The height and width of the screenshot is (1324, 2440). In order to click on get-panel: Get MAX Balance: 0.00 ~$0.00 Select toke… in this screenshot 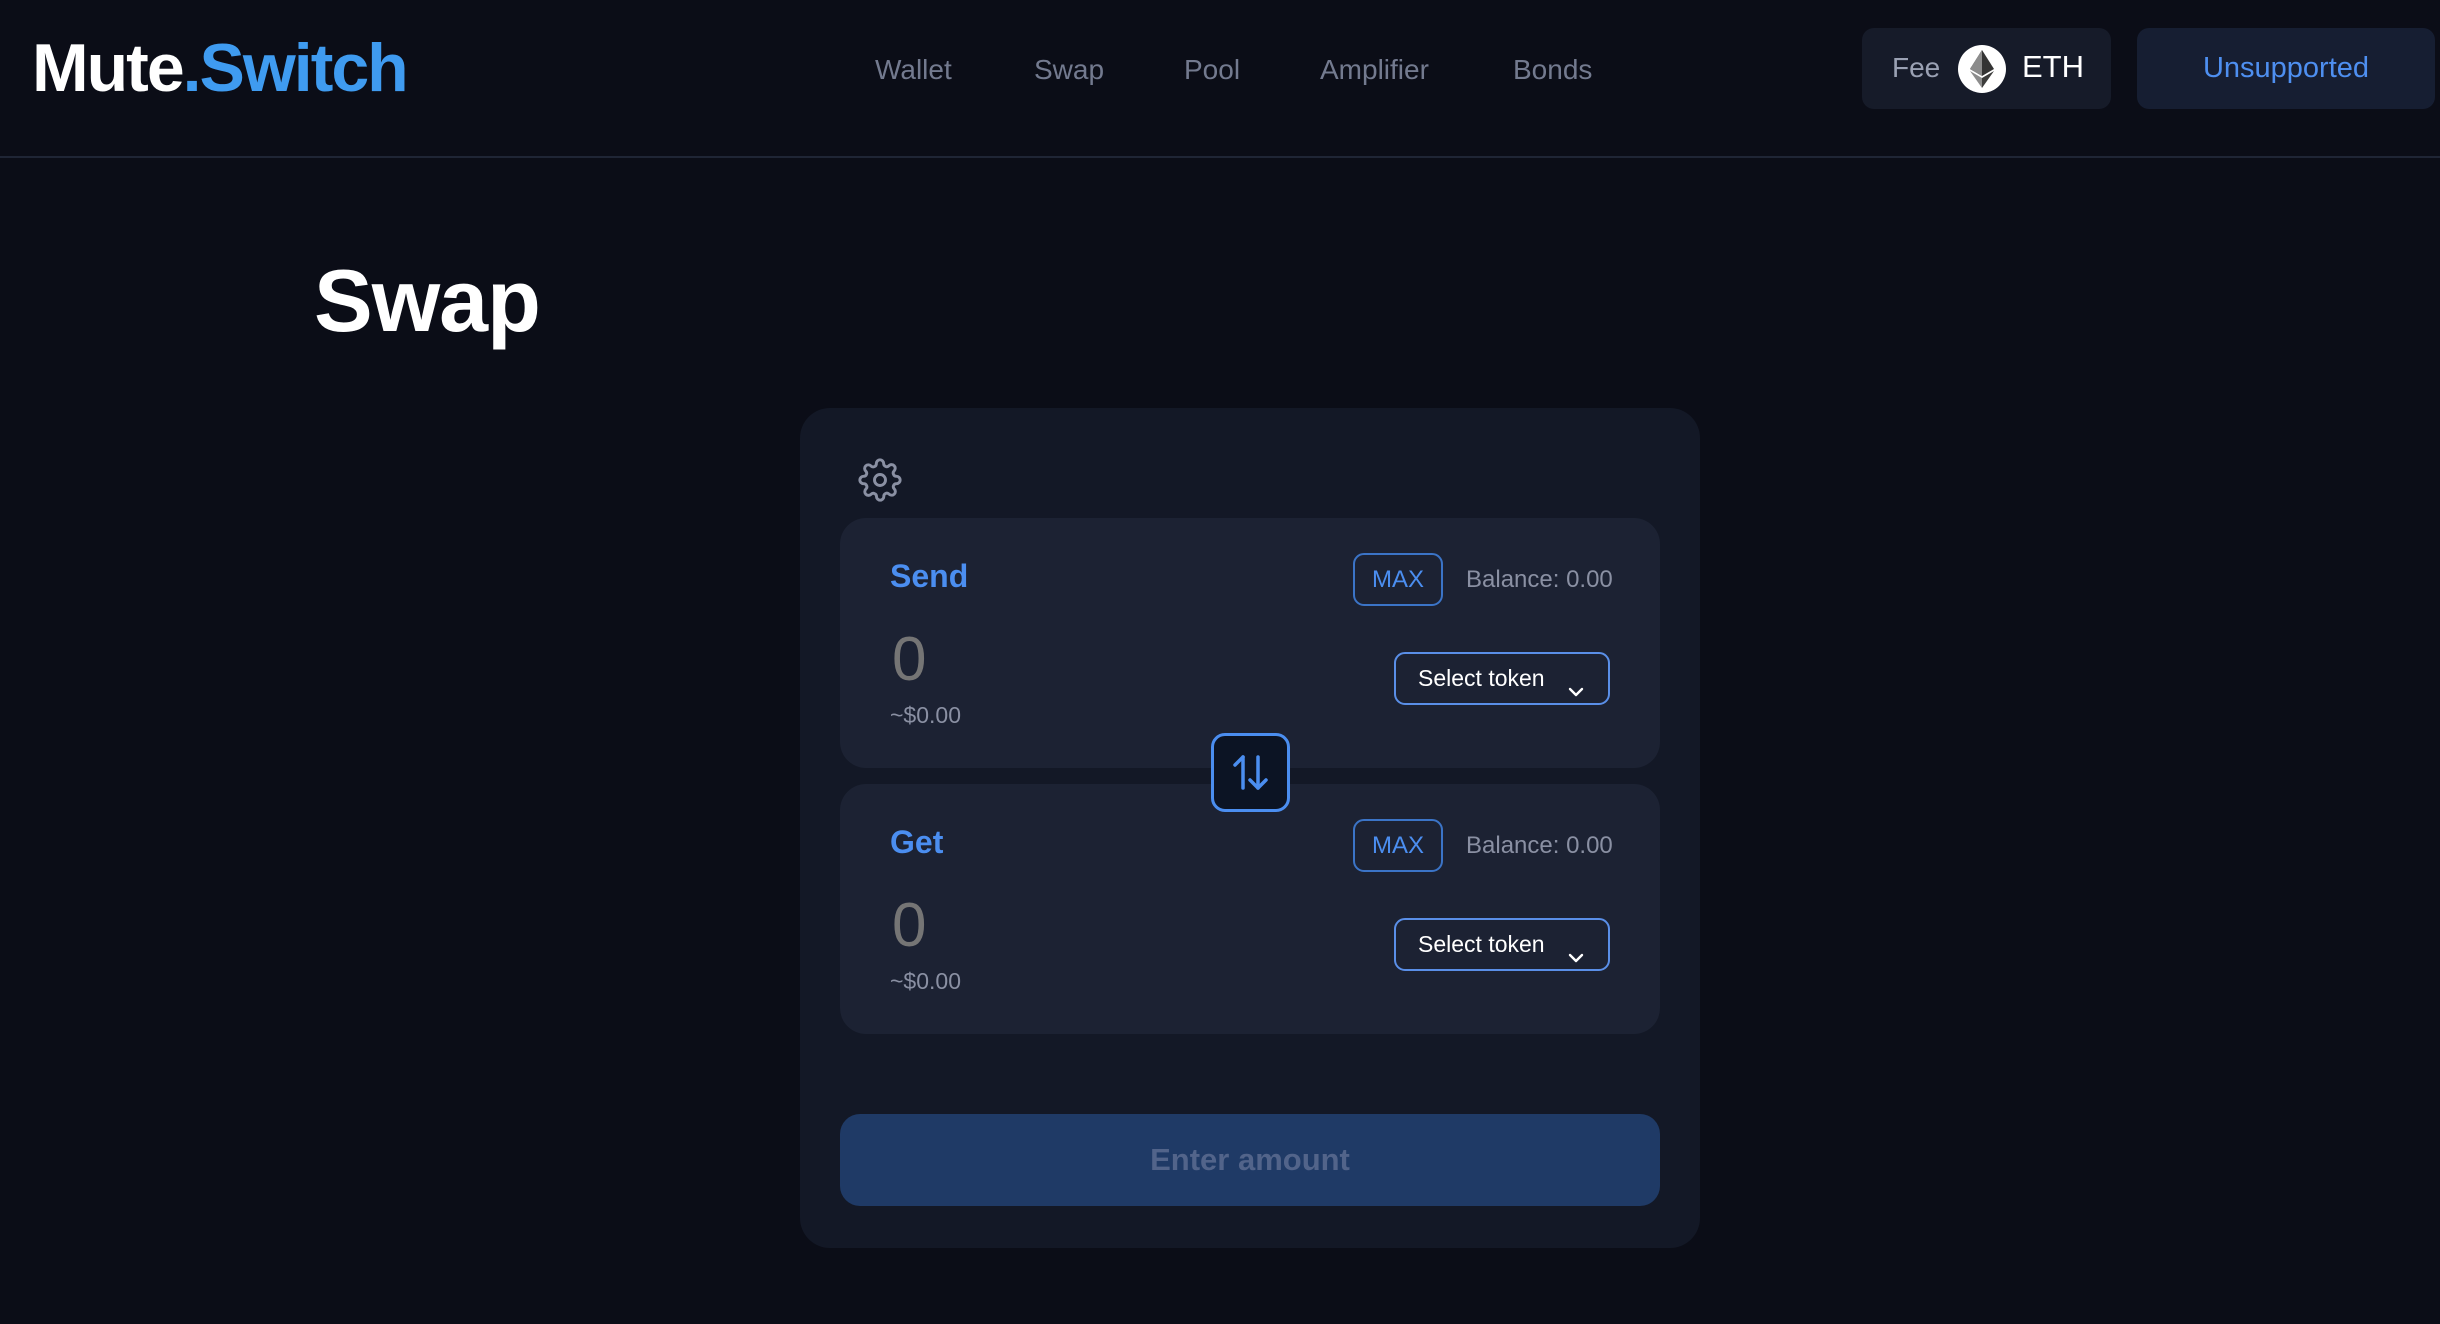, I will do `click(1250, 909)`.